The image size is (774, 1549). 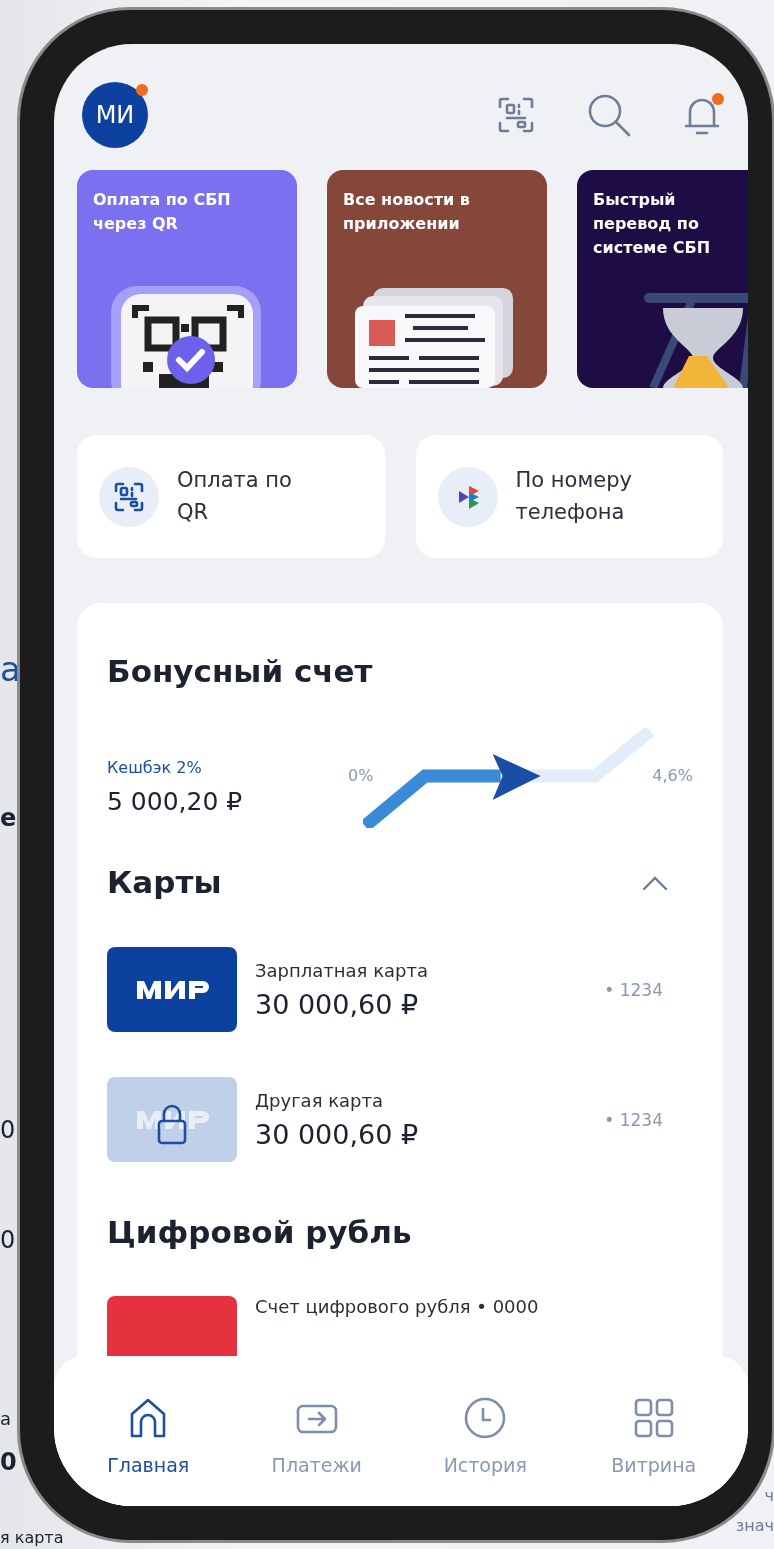 What do you see at coordinates (655, 882) in the screenshot?
I see `chevron-up-icon` at bounding box center [655, 882].